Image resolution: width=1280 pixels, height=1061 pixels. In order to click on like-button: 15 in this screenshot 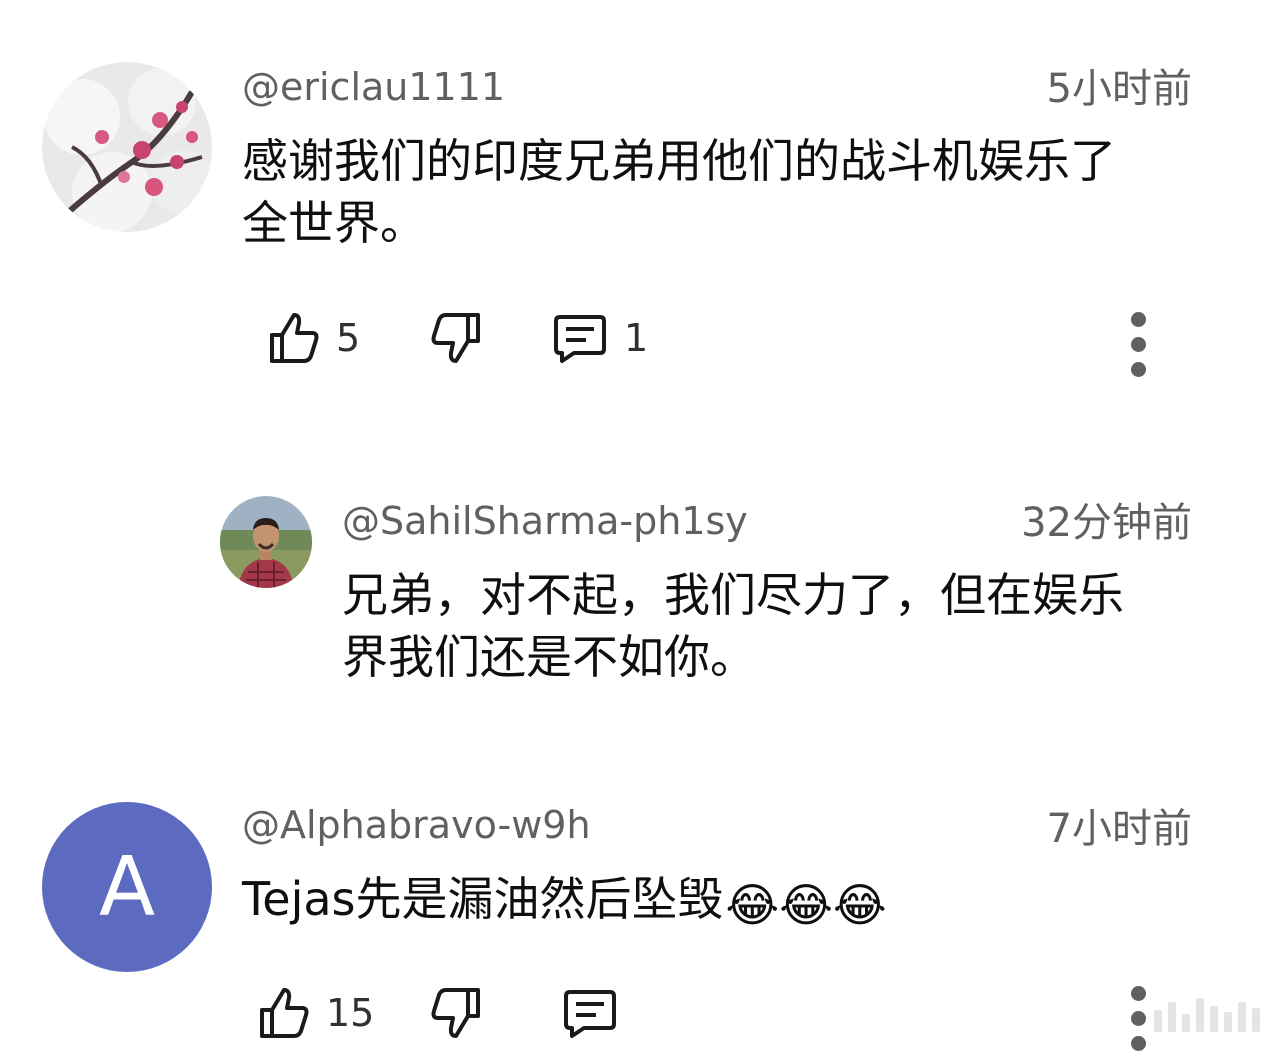, I will do `click(316, 1013)`.